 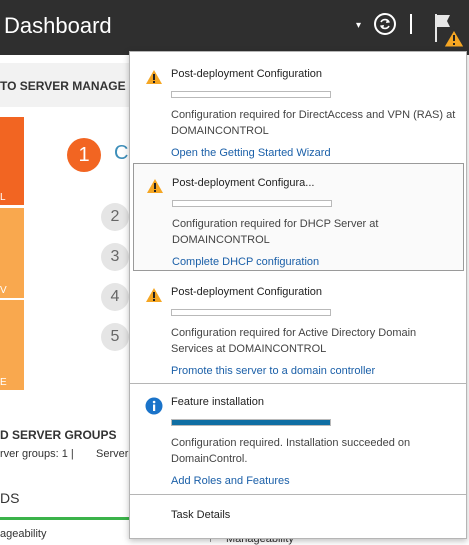 What do you see at coordinates (70, 518) in the screenshot?
I see `status-ok-bar` at bounding box center [70, 518].